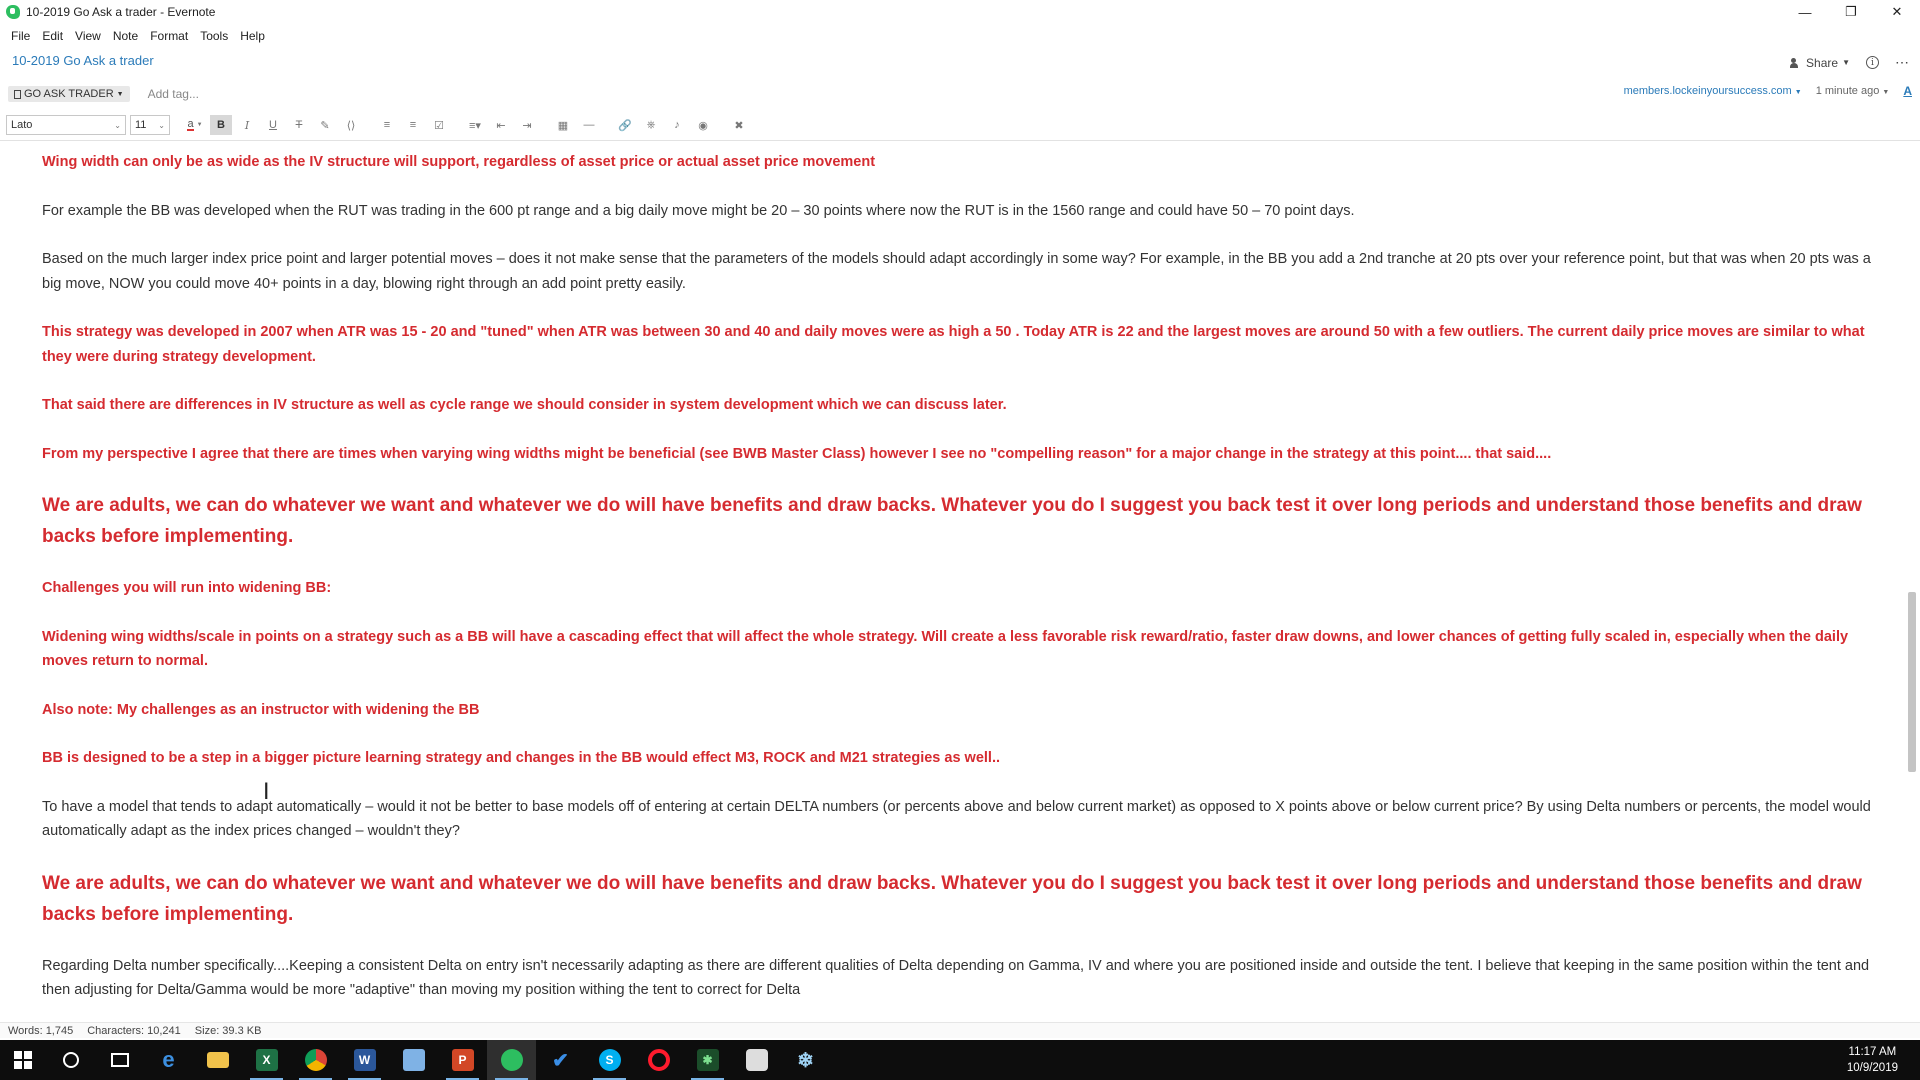 The width and height of the screenshot is (1920, 1080). Describe the element at coordinates (253, 36) in the screenshot. I see `menu-help: Help` at that location.